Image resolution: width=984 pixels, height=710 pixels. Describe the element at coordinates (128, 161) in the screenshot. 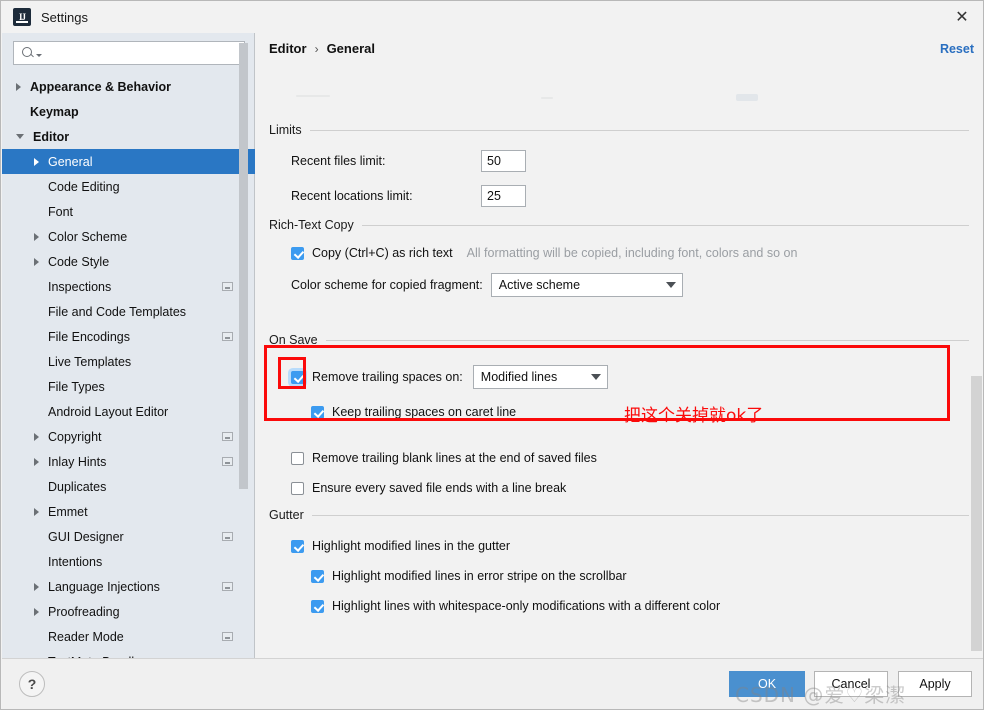

I see `sidebar-item-general: General` at that location.